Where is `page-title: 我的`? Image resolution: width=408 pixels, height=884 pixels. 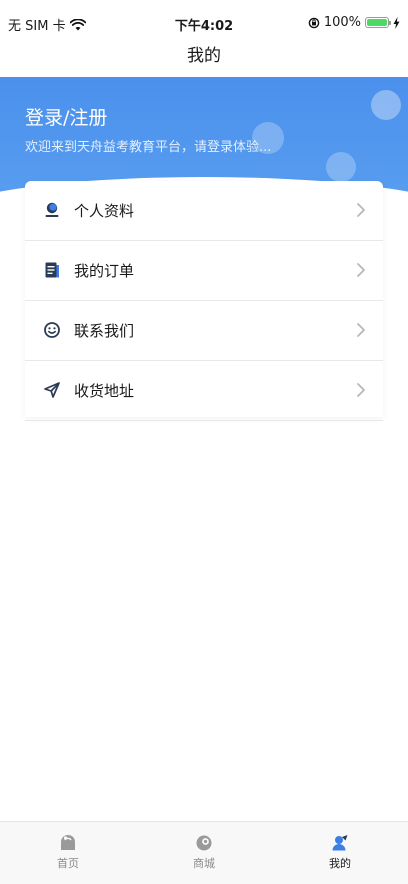
page-title: 我的 is located at coordinates (204, 56).